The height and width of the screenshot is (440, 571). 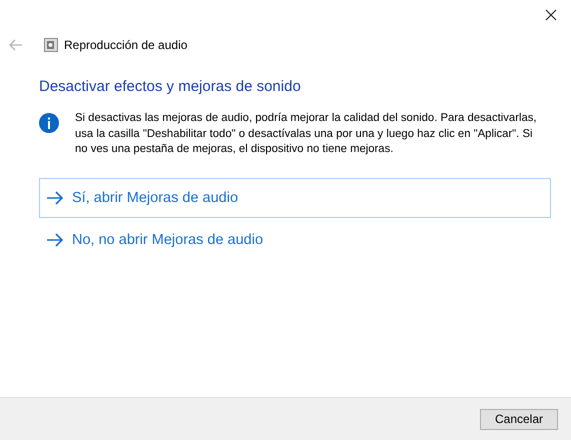 What do you see at coordinates (126, 45) in the screenshot?
I see `window-title: Reproducción de audio` at bounding box center [126, 45].